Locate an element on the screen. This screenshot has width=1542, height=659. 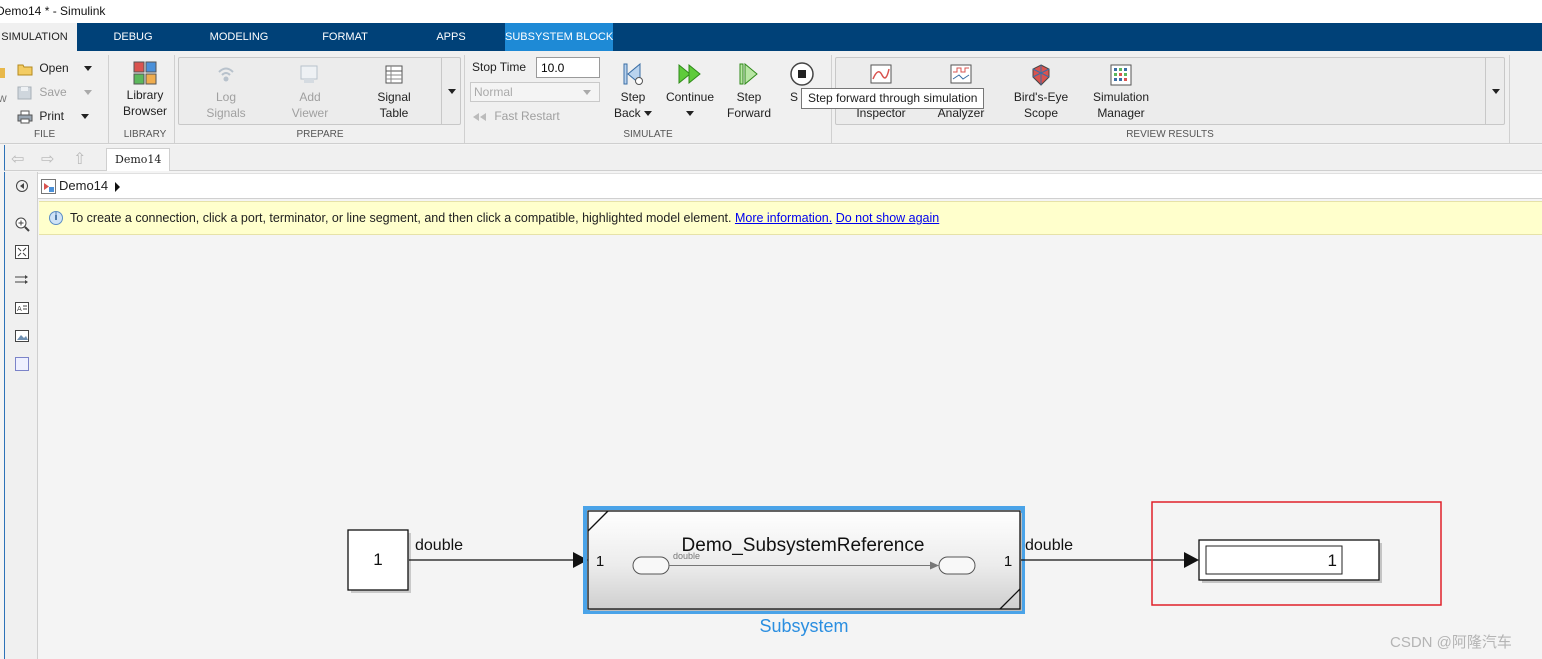
subsystem-in-port-number: 1 is located at coordinates (600, 561).